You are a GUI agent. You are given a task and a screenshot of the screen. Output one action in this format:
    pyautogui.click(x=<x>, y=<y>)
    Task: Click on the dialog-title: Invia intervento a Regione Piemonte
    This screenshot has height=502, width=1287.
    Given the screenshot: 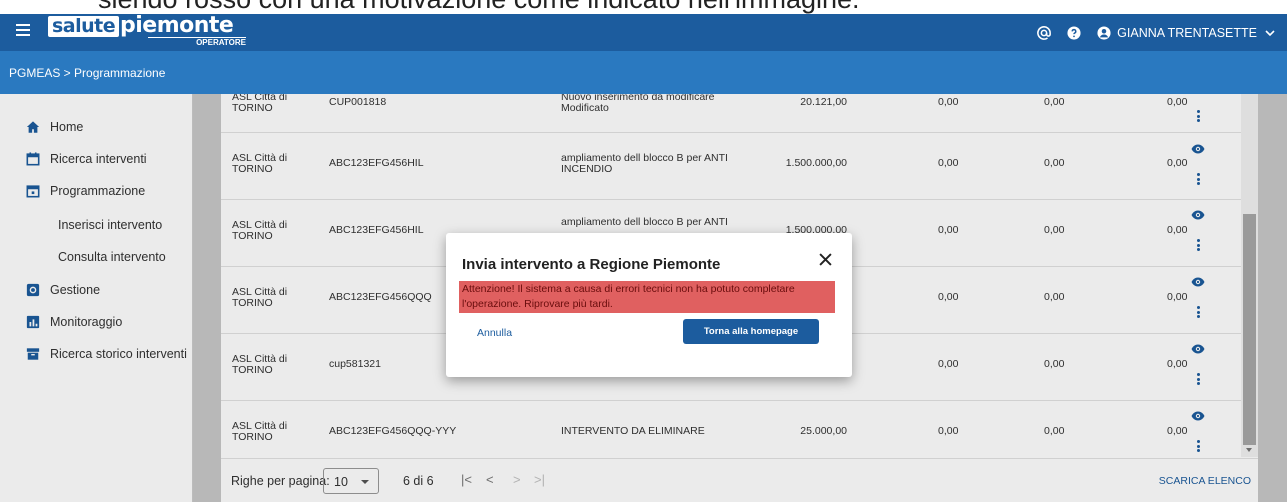 What is the action you would take?
    pyautogui.click(x=591, y=264)
    